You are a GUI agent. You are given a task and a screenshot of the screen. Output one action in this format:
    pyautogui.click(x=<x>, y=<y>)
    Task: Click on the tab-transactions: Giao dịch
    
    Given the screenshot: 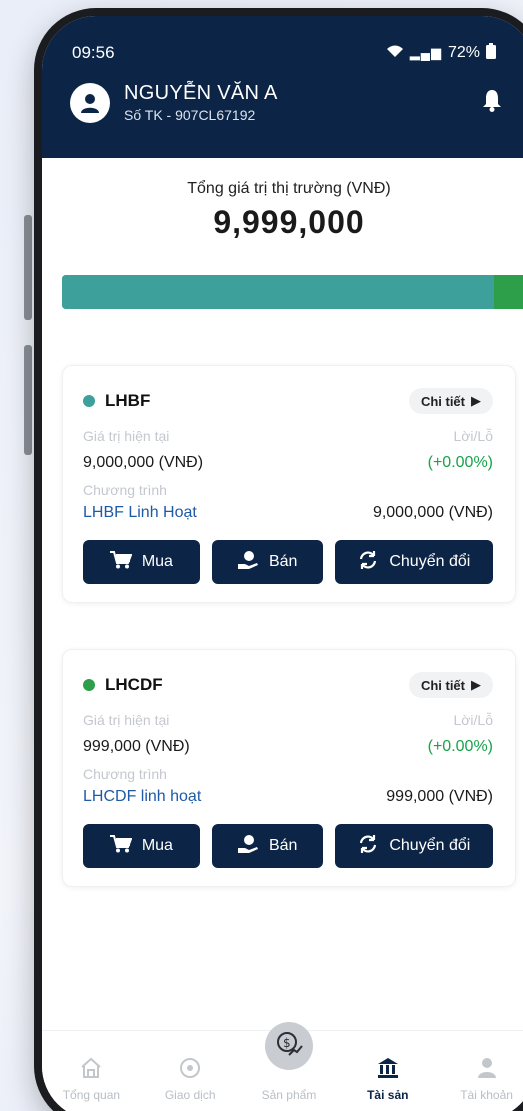 What is the action you would take?
    pyautogui.click(x=190, y=1079)
    